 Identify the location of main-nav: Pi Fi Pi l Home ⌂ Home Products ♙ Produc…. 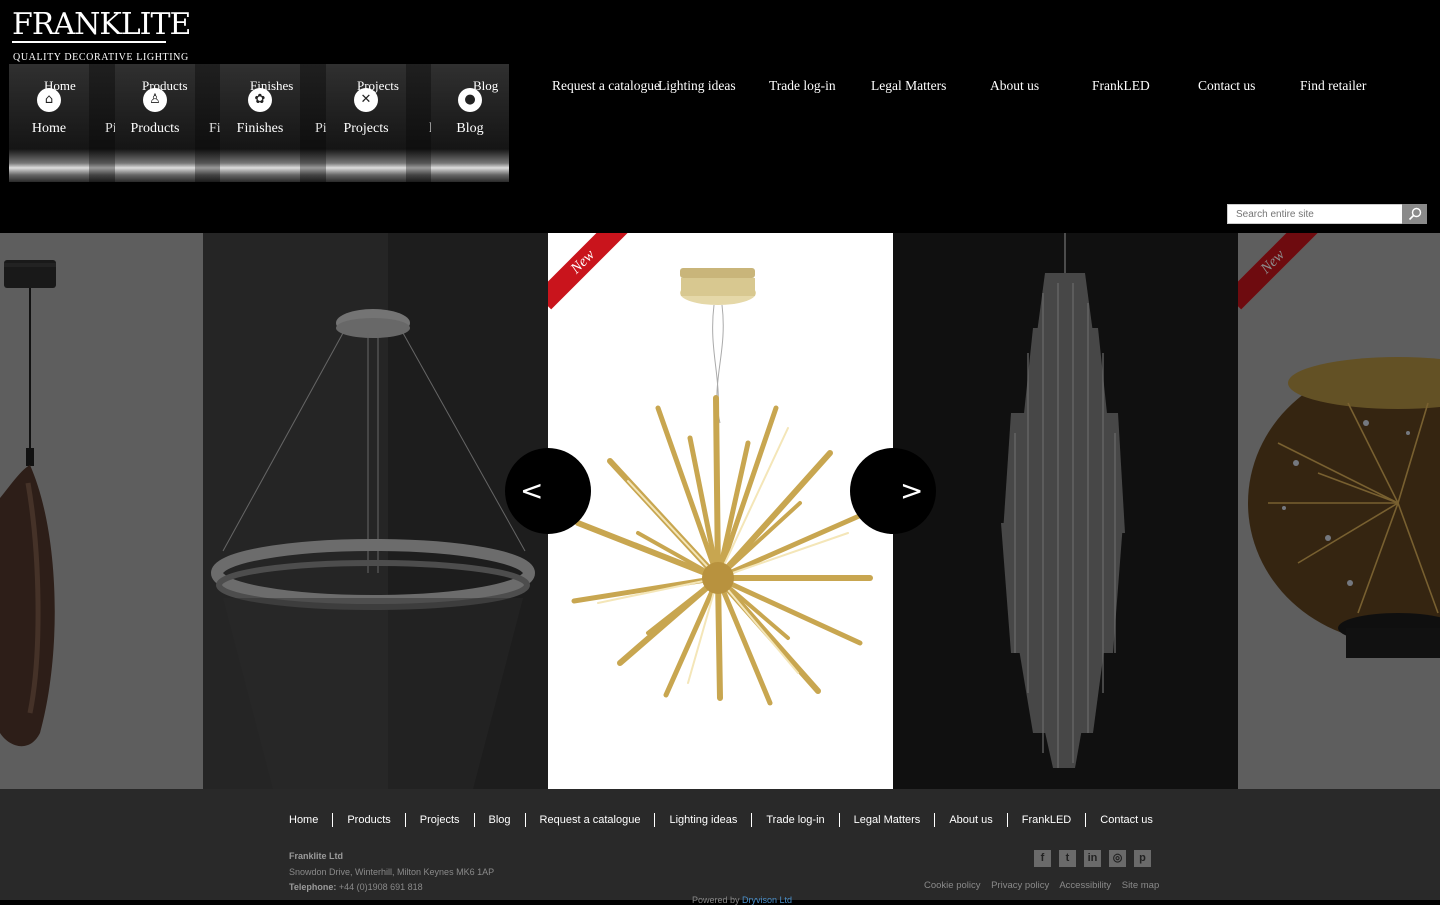
(259, 123).